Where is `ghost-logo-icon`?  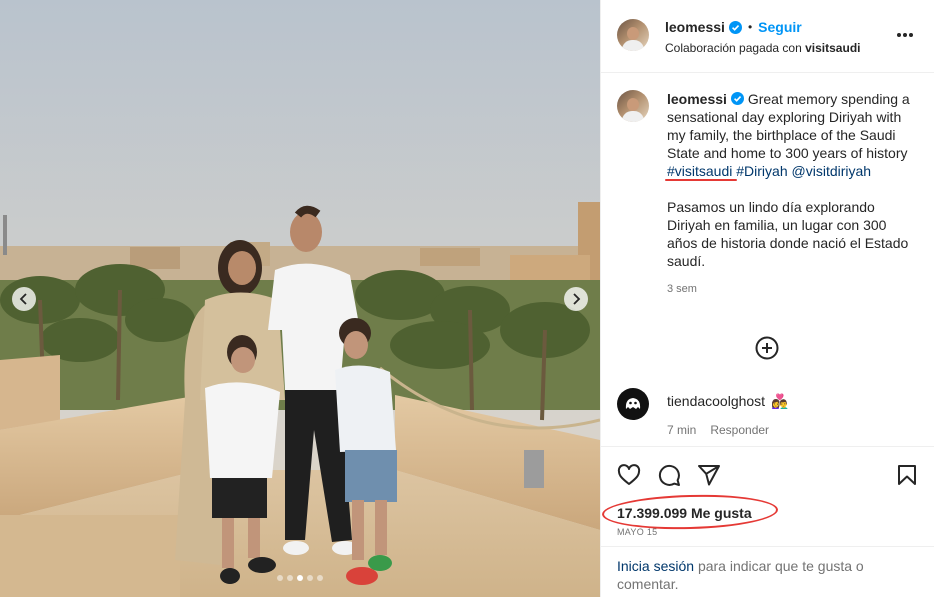
ghost-logo-icon is located at coordinates (633, 403).